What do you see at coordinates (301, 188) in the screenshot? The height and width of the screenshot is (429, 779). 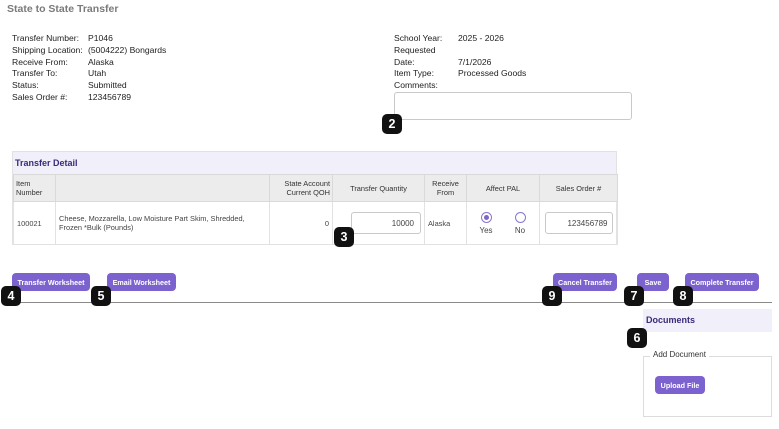 I see `col-qoh: State Account Current QOH` at bounding box center [301, 188].